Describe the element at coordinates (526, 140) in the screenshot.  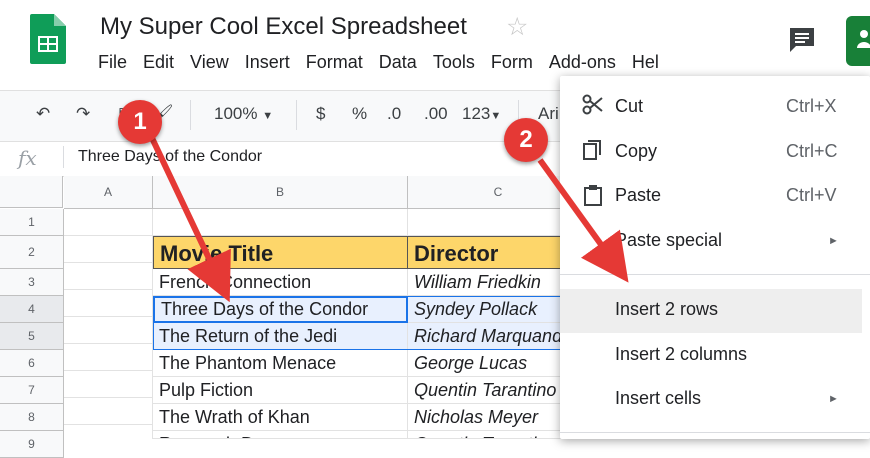
I see `callout-badge-2: 2` at that location.